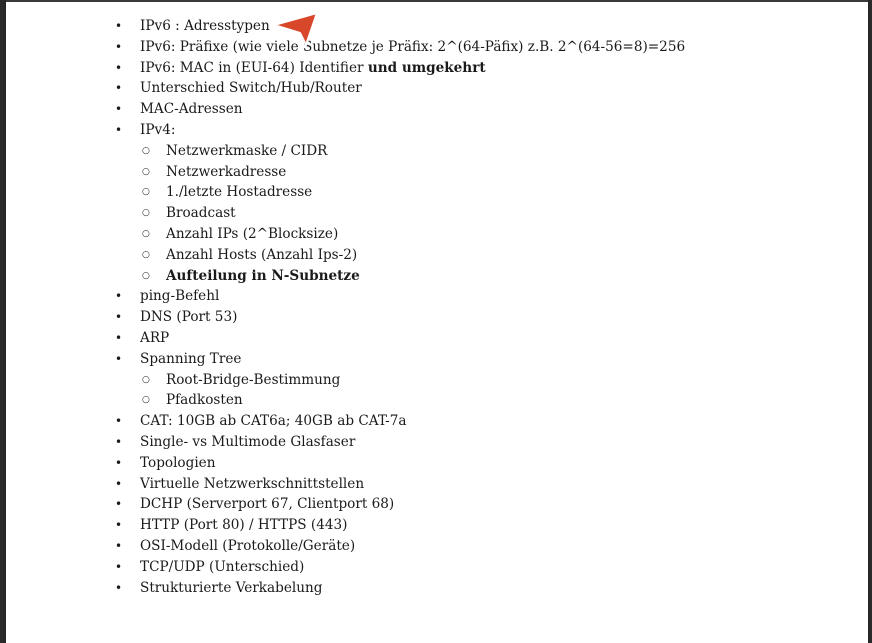 This screenshot has height=643, width=872. I want to click on list-item: ARP, so click(398, 338).